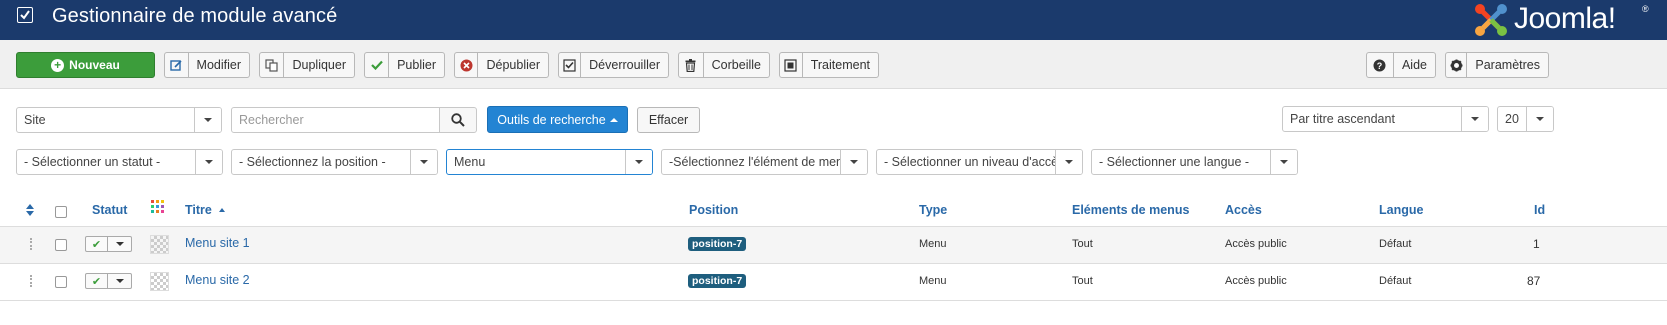 The height and width of the screenshot is (325, 1667). What do you see at coordinates (272, 65) in the screenshot?
I see `copy-icon` at bounding box center [272, 65].